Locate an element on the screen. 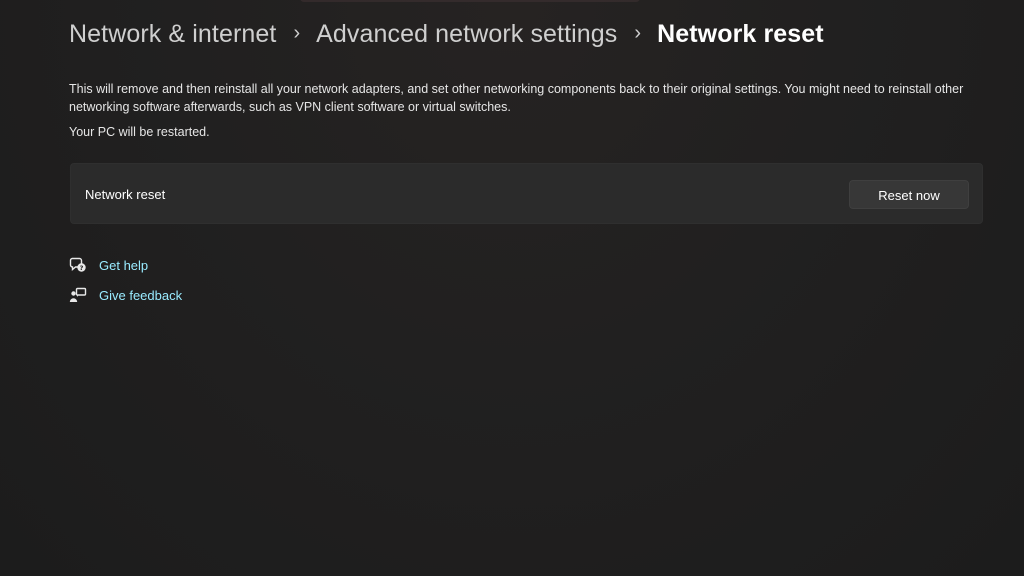 Image resolution: width=1024 pixels, height=576 pixels. network-reset-label: Network reset is located at coordinates (125, 194).